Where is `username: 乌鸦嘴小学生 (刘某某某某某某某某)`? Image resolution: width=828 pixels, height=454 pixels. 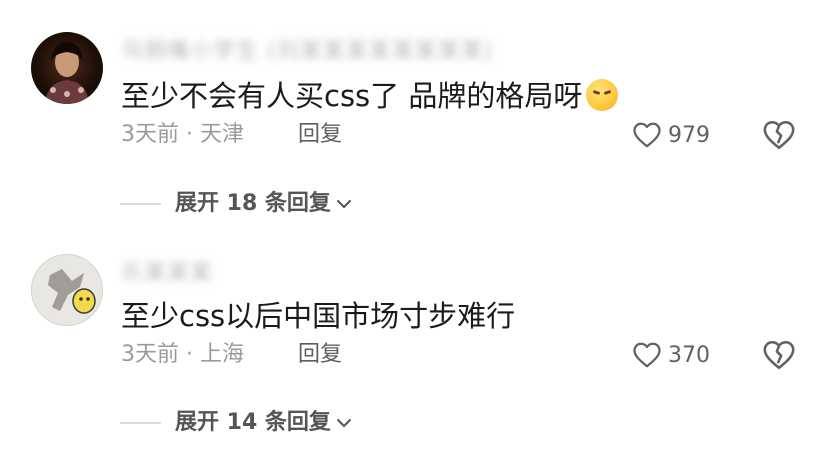 username: 乌鸦嘴小学生 (刘某某某某某某某某) is located at coordinates (307, 48).